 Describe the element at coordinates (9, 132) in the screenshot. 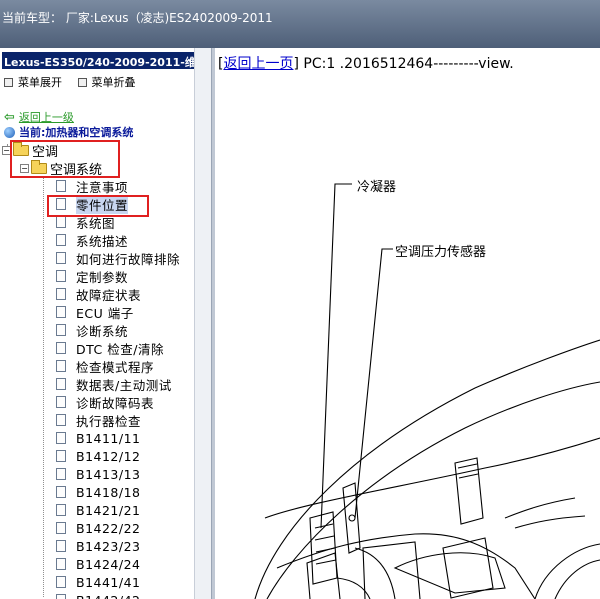

I see `globe-icon` at that location.